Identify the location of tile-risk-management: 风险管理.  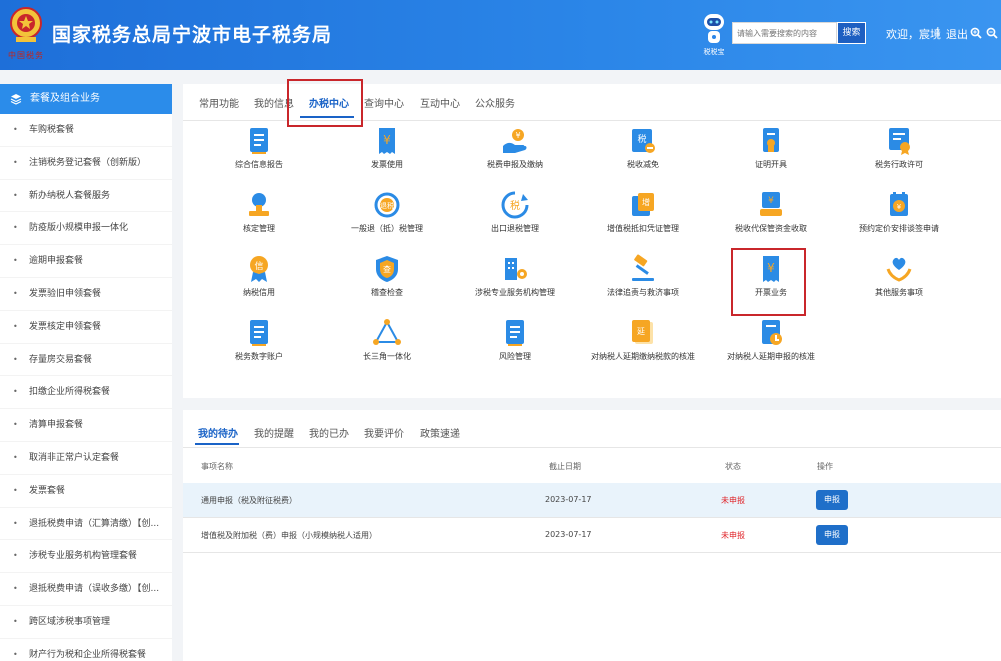
(515, 345).